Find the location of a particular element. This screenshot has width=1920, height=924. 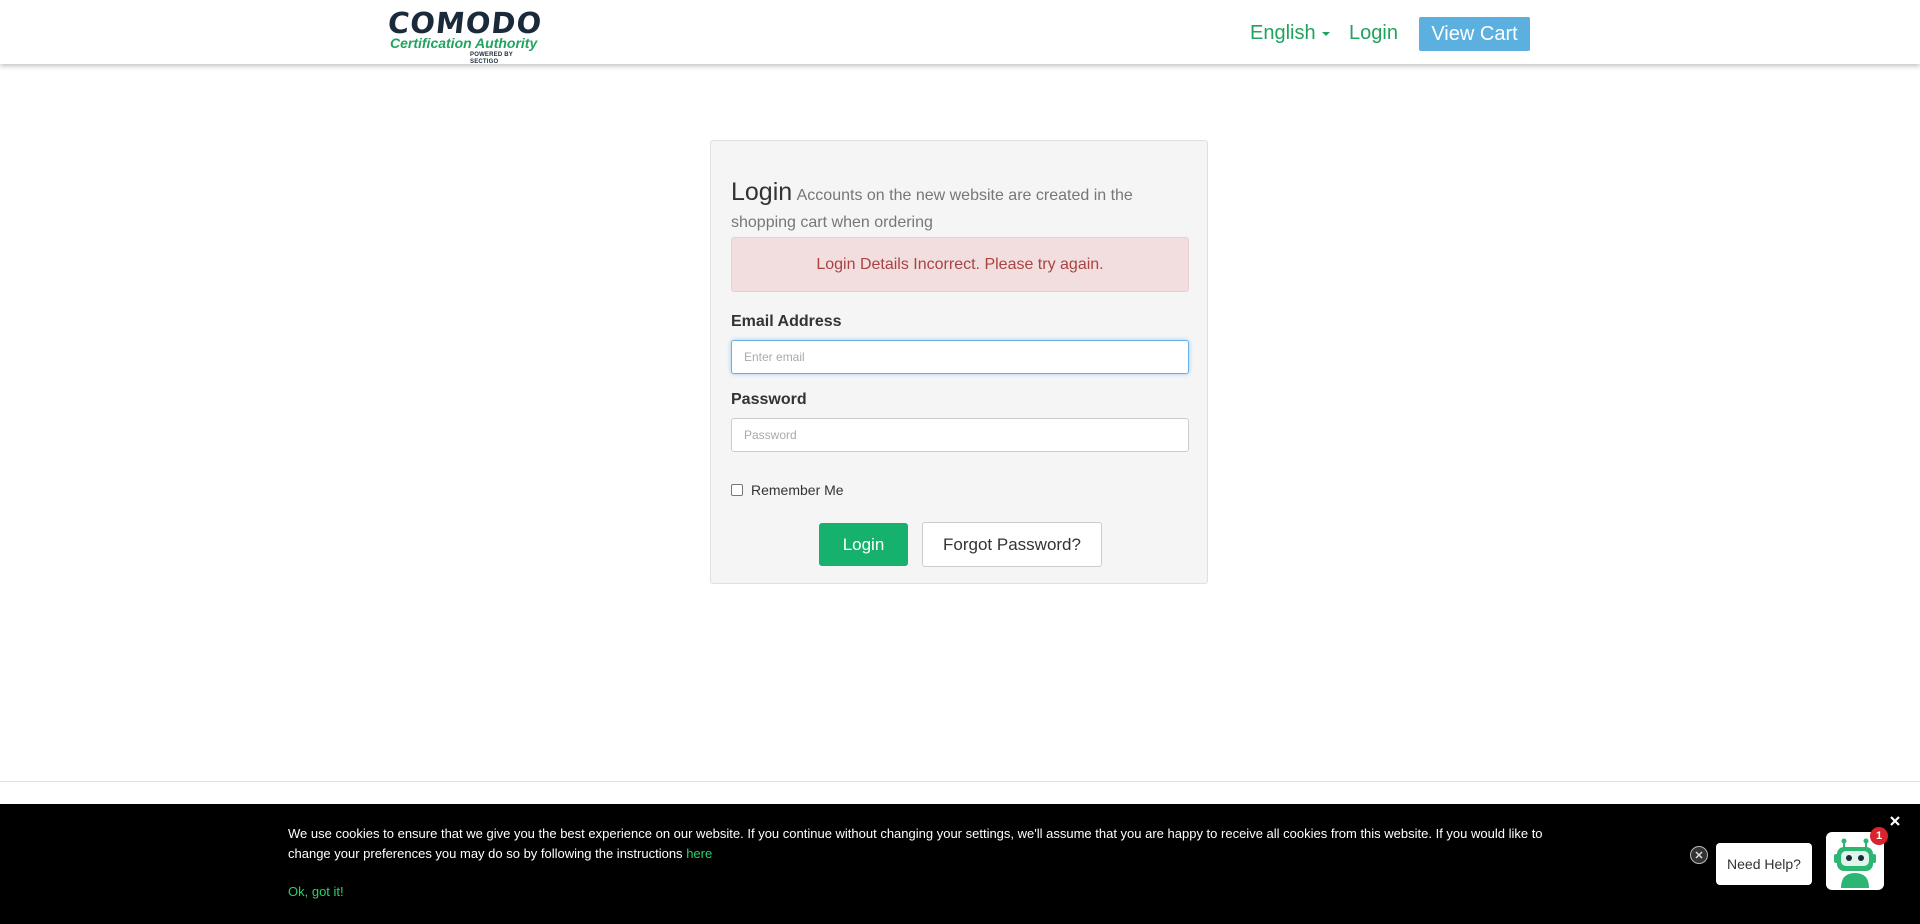

remember-me-checkbox is located at coordinates (737, 490).